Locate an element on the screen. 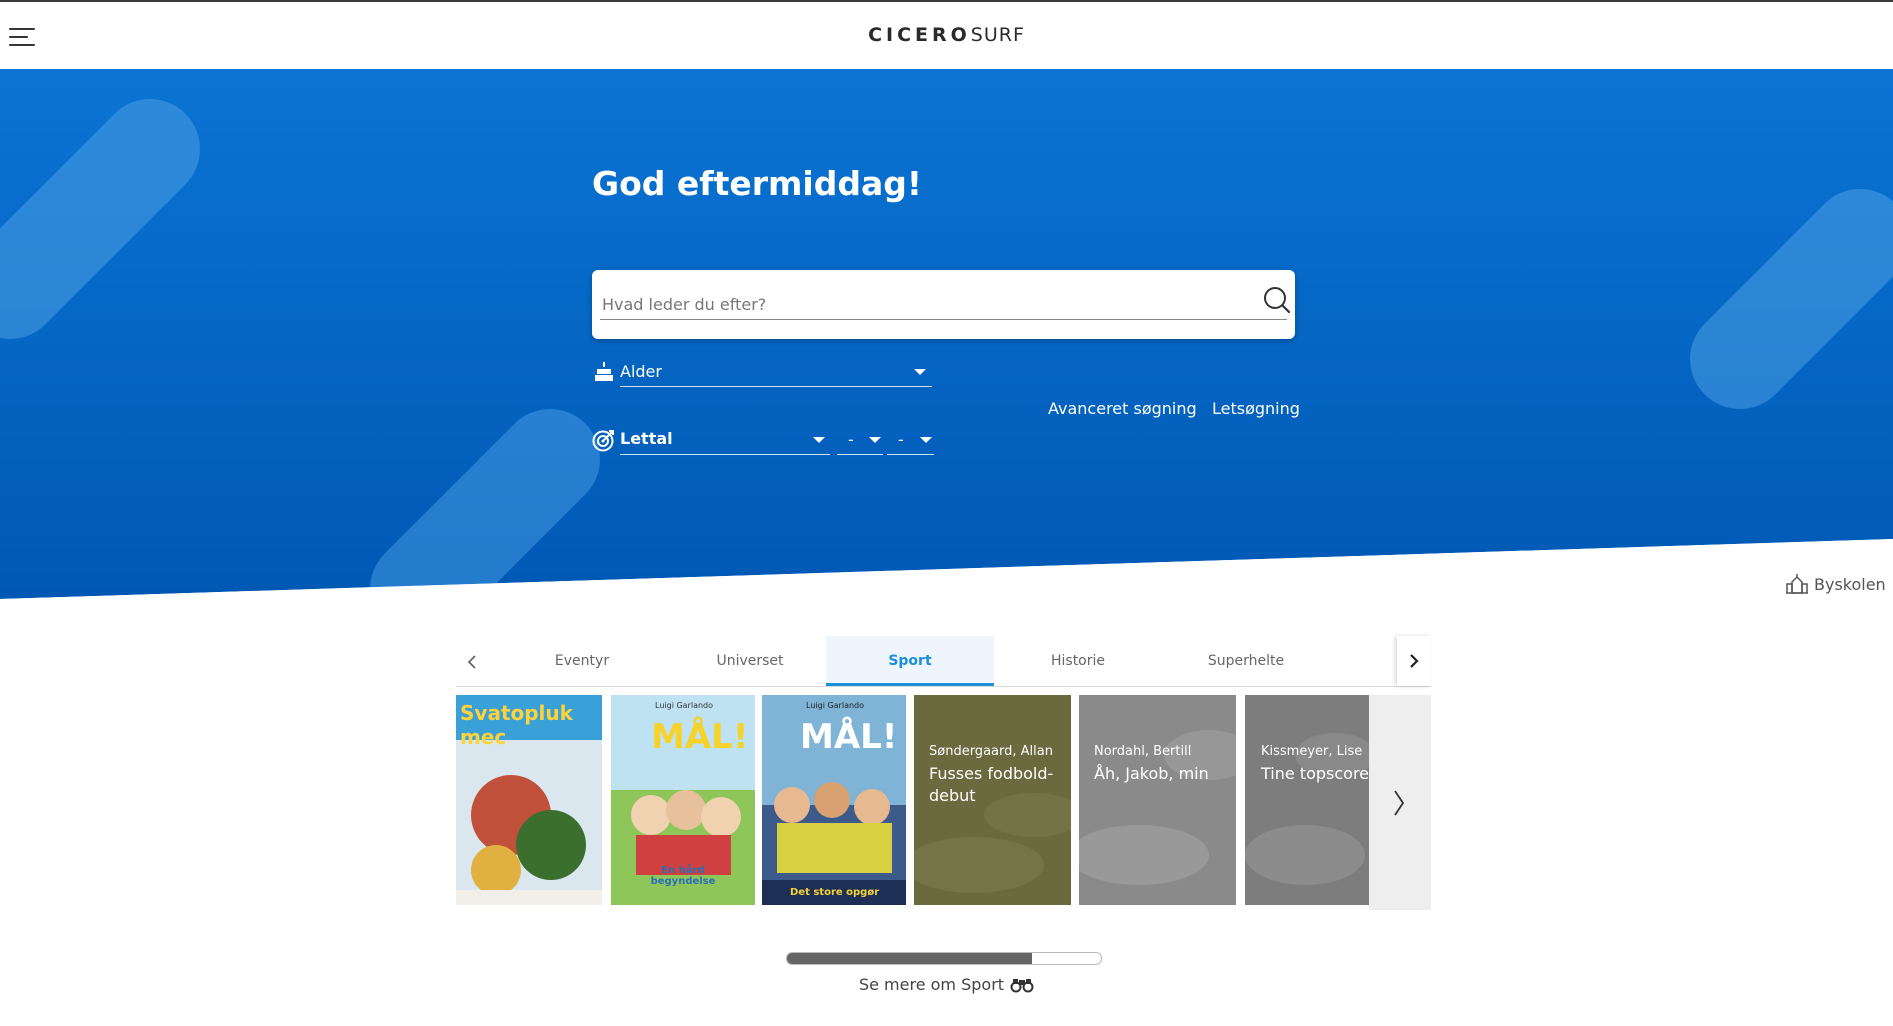 The width and height of the screenshot is (1893, 1026). school-location: Byskolen is located at coordinates (1836, 584).